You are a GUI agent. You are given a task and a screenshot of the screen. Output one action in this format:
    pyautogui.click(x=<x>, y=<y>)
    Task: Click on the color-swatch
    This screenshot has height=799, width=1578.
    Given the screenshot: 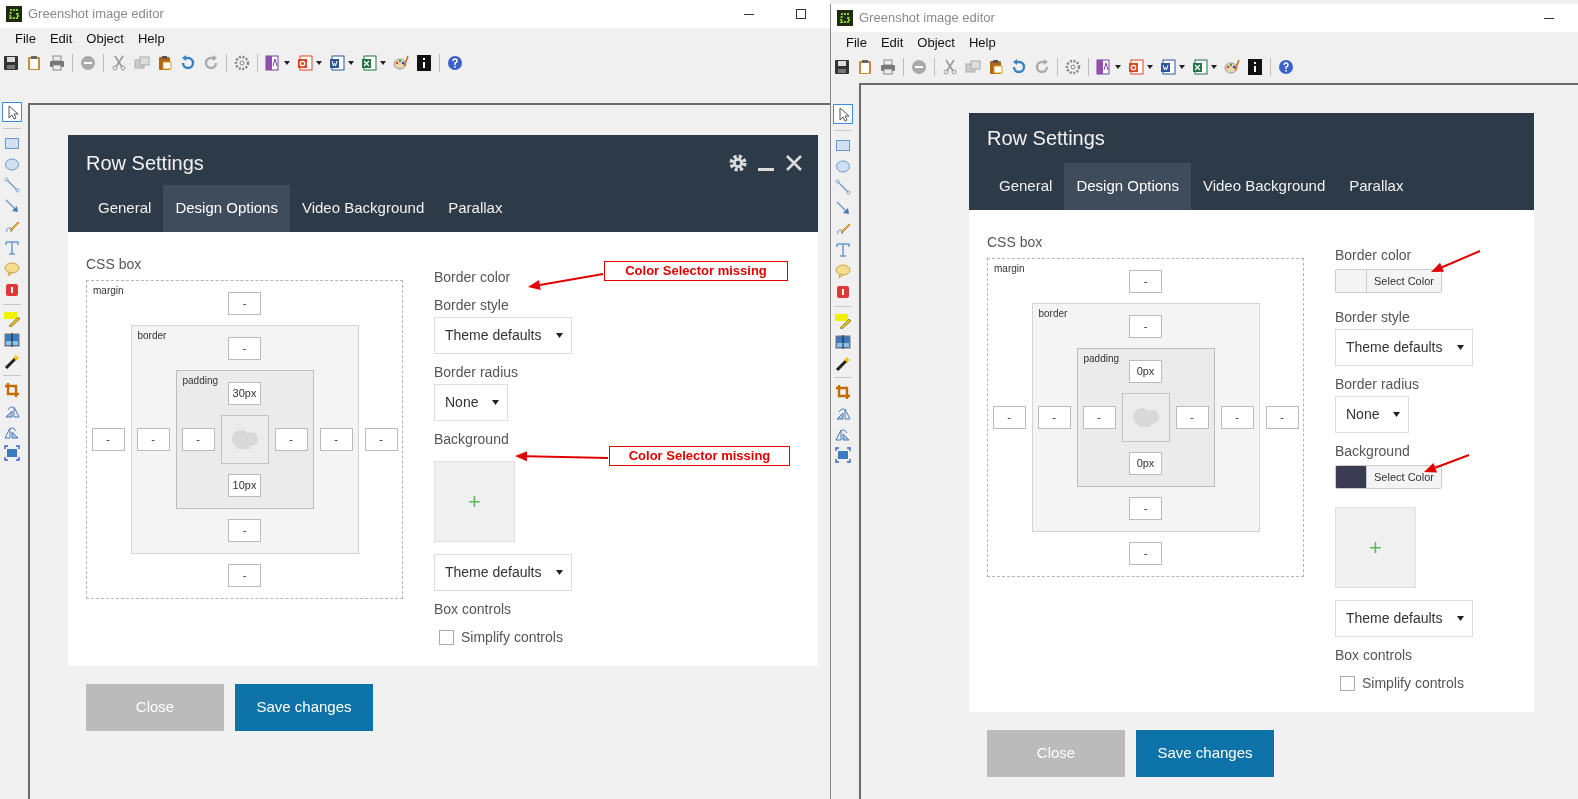 What is the action you would take?
    pyautogui.click(x=1351, y=477)
    